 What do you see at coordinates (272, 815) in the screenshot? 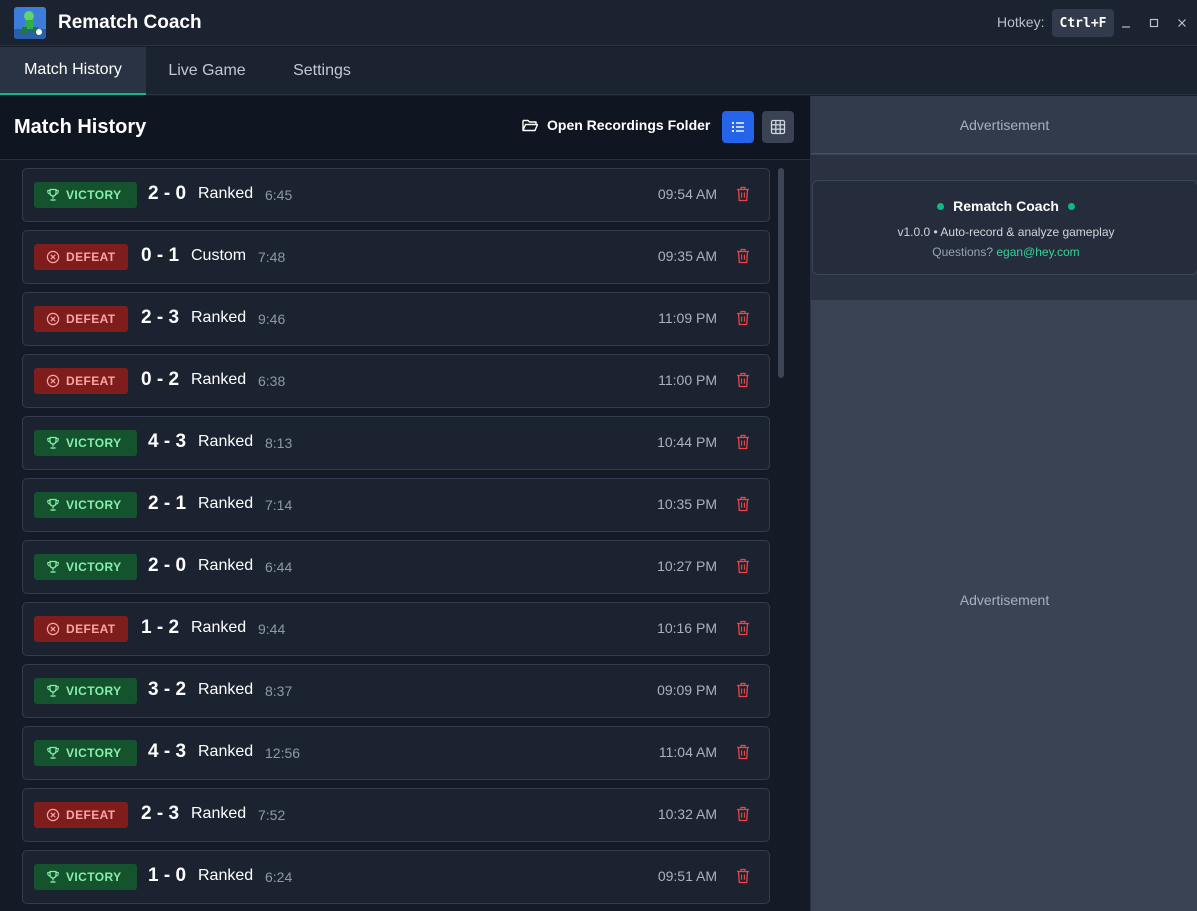
I see `match-duration: 7:52` at bounding box center [272, 815].